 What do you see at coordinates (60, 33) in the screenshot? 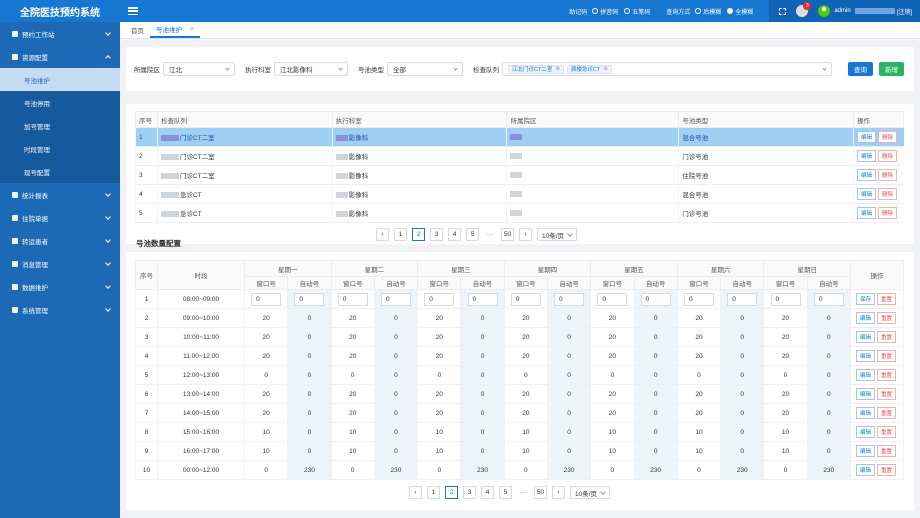
I see `sidebar-item-1: 预约工作站` at bounding box center [60, 33].